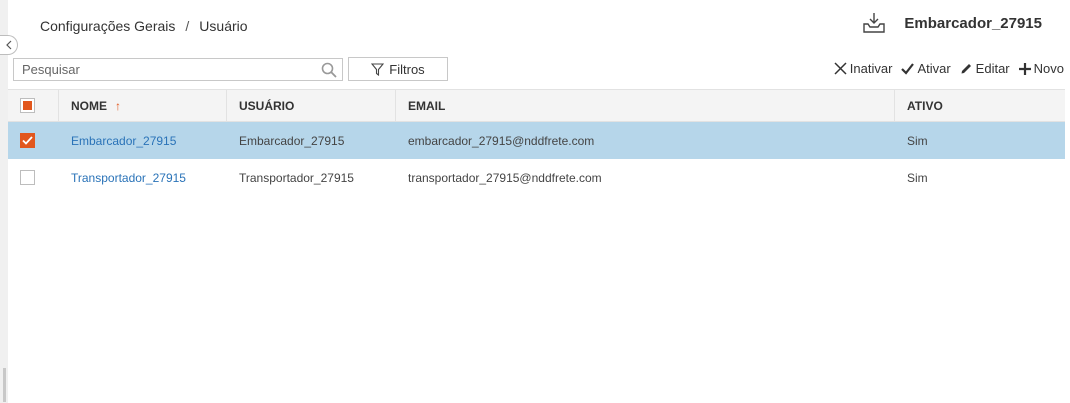 The width and height of the screenshot is (1070, 403). Describe the element at coordinates (267, 105) in the screenshot. I see `column-label-usuario: USUÁRIO` at that location.